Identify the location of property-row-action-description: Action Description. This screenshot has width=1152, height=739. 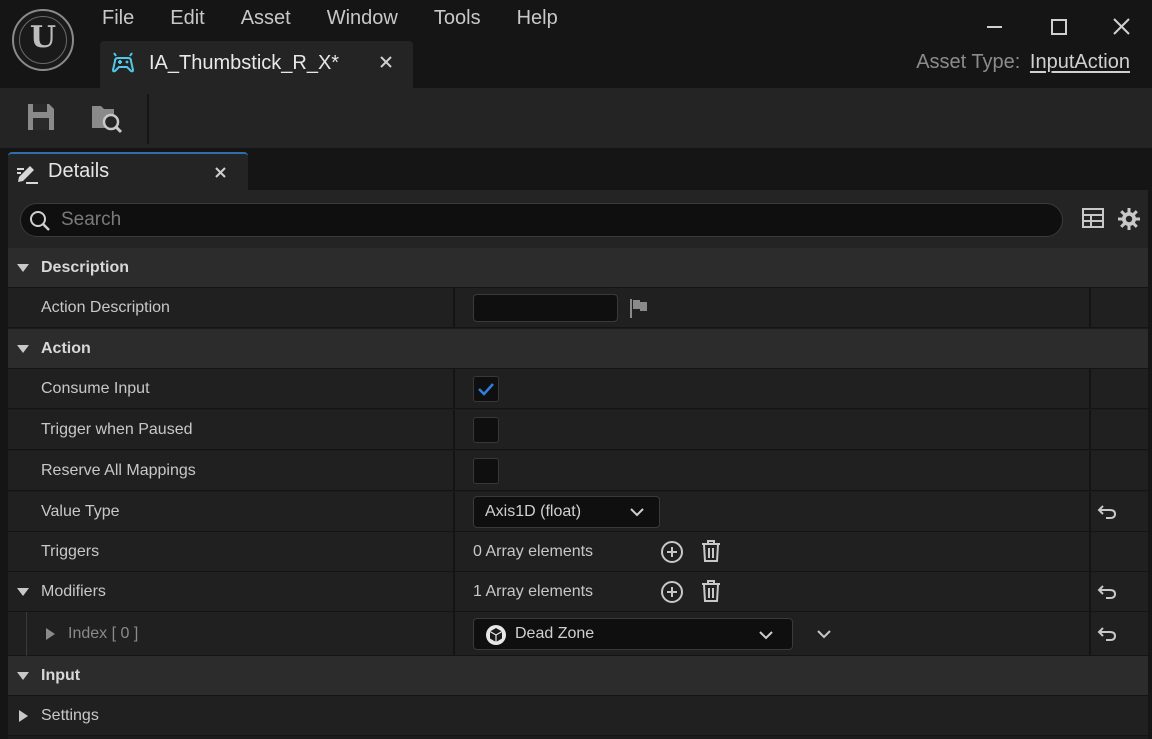
(578, 308).